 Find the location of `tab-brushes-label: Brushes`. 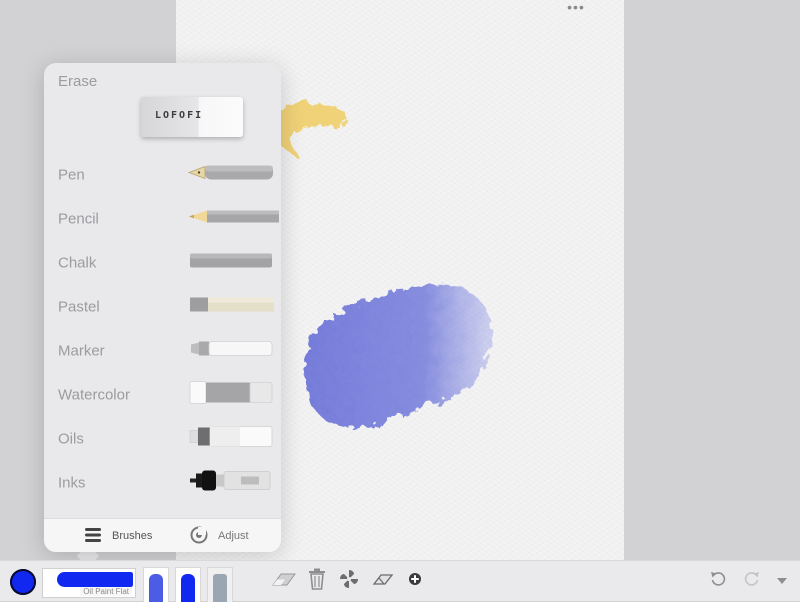

tab-brushes-label: Brushes is located at coordinates (132, 536).